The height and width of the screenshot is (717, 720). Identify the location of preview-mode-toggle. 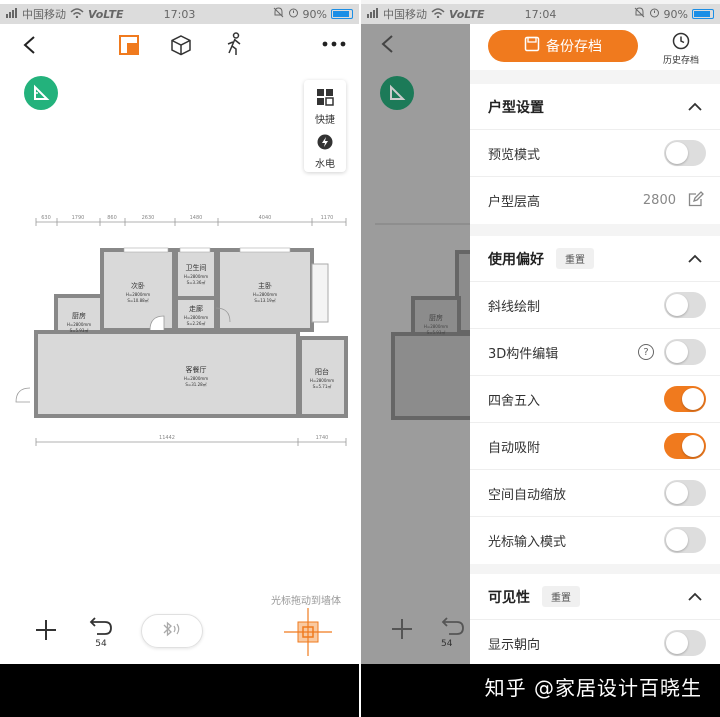
(685, 153).